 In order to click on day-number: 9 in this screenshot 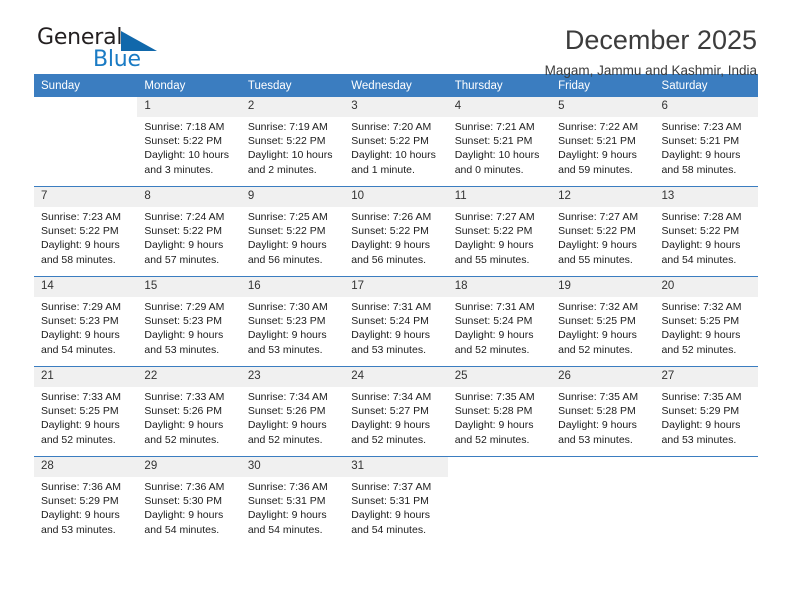, I will do `click(292, 197)`.